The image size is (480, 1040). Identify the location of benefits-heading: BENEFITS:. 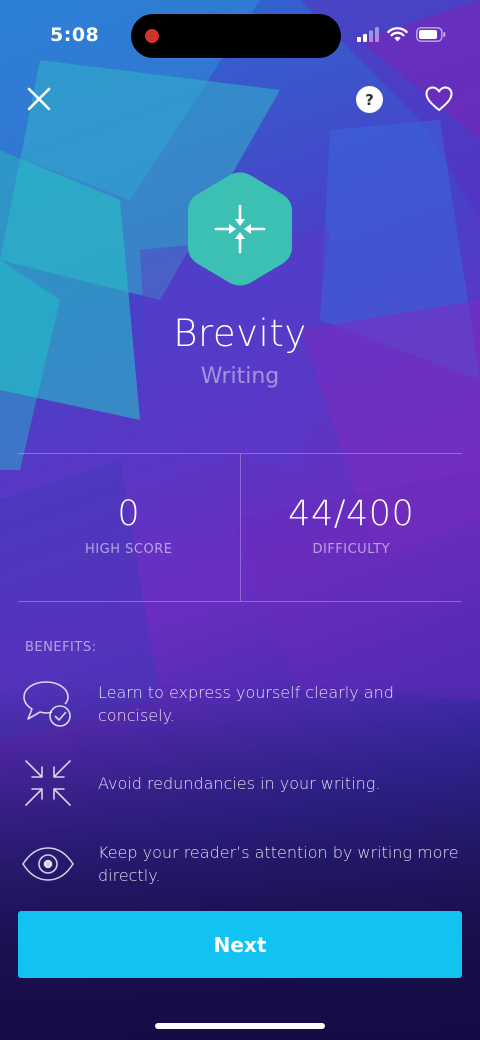
(61, 647).